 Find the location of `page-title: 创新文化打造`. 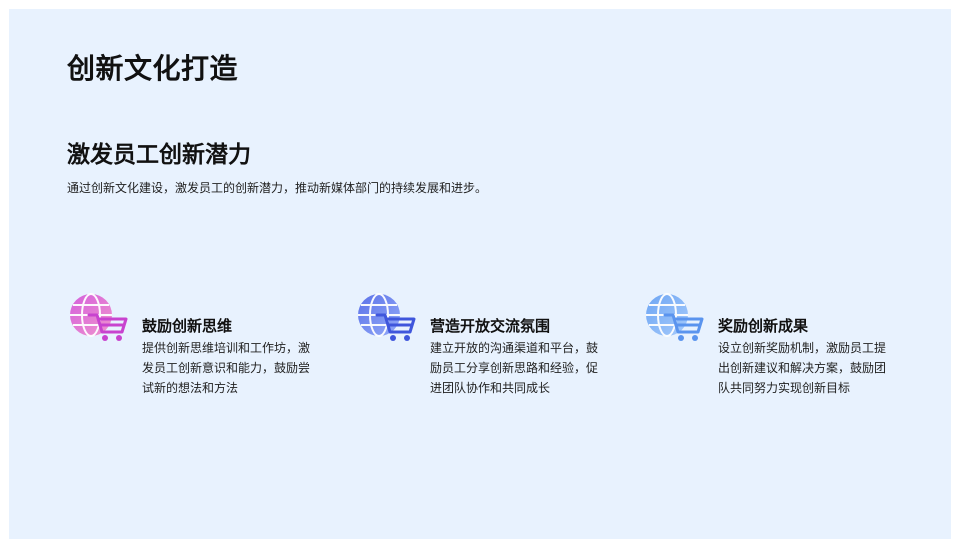

page-title: 创新文化打造 is located at coordinates (153, 68).